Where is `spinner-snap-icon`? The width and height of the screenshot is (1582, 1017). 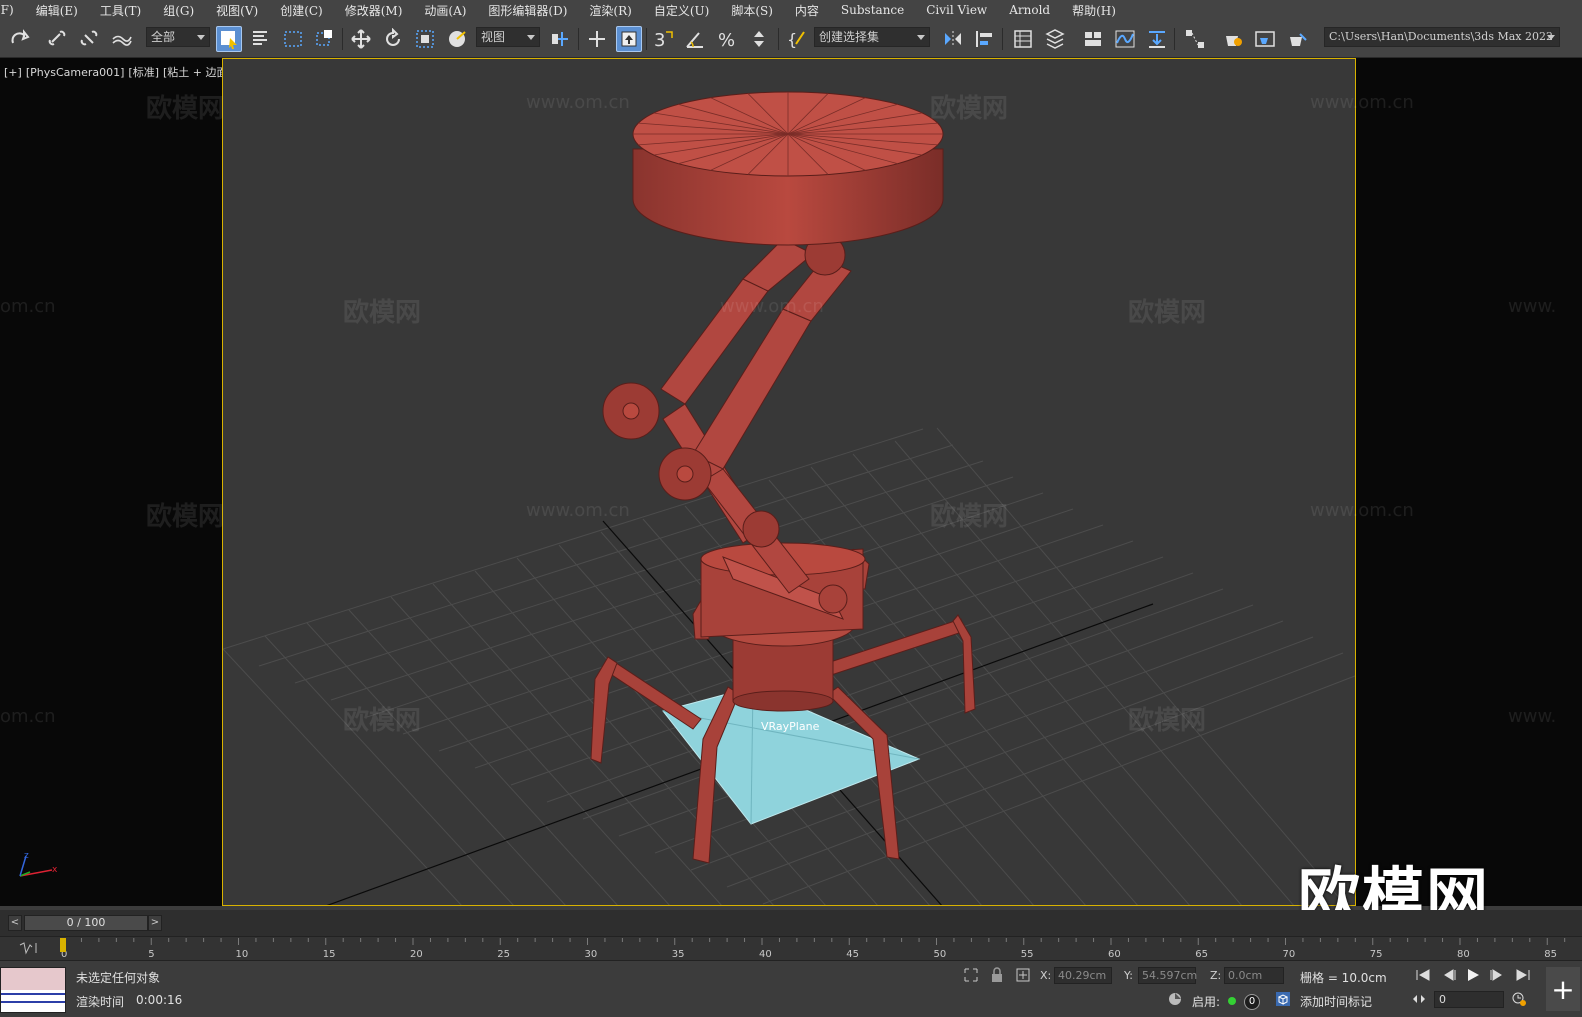 spinner-snap-icon is located at coordinates (759, 39).